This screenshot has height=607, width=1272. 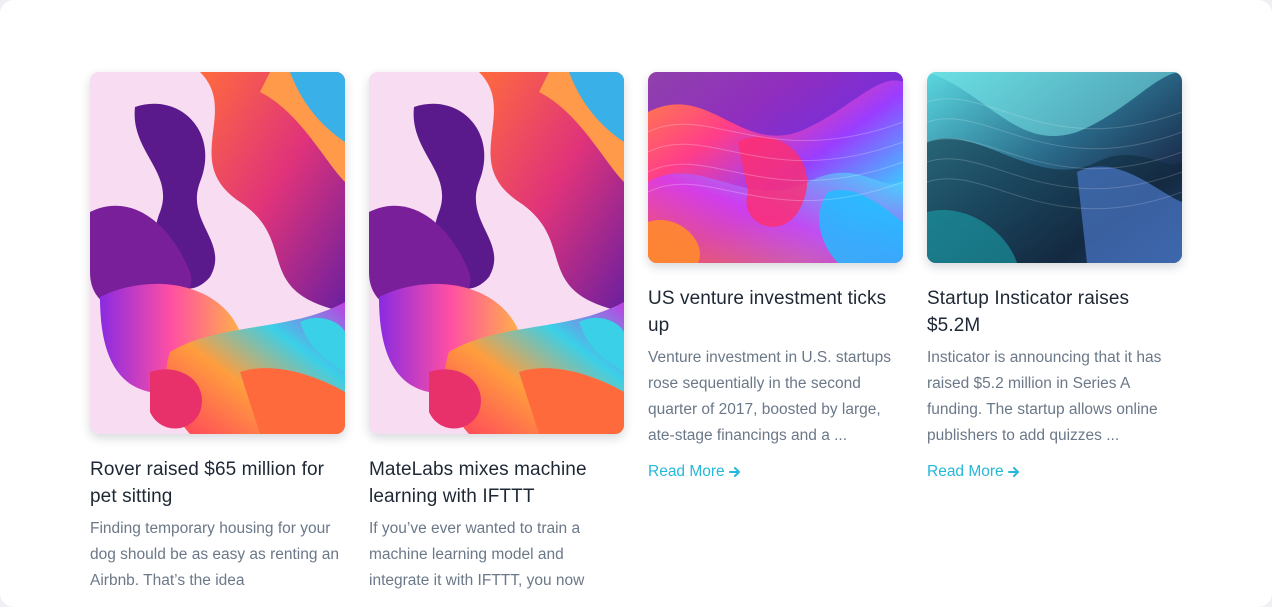 What do you see at coordinates (1054, 312) in the screenshot?
I see `article-title: Startup Insticator raises $5.2M` at bounding box center [1054, 312].